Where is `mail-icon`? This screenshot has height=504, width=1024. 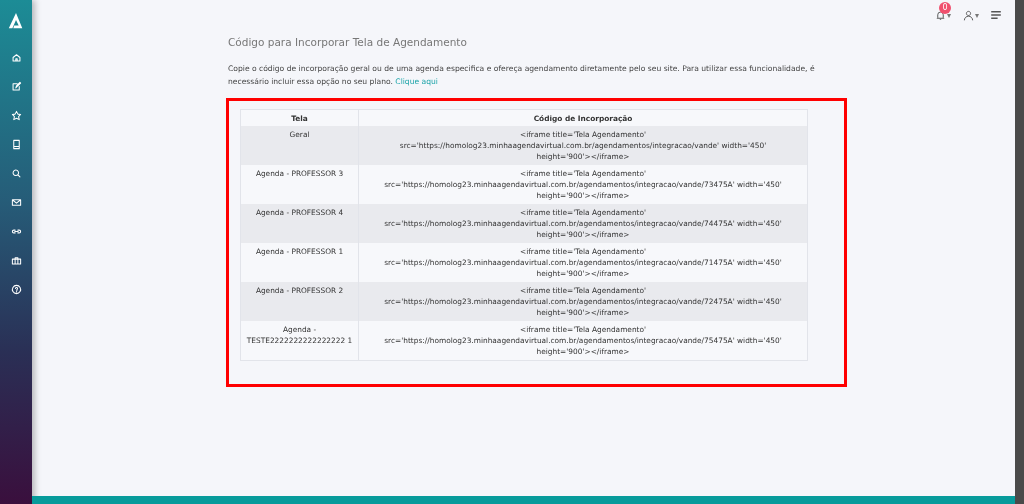 mail-icon is located at coordinates (16, 202).